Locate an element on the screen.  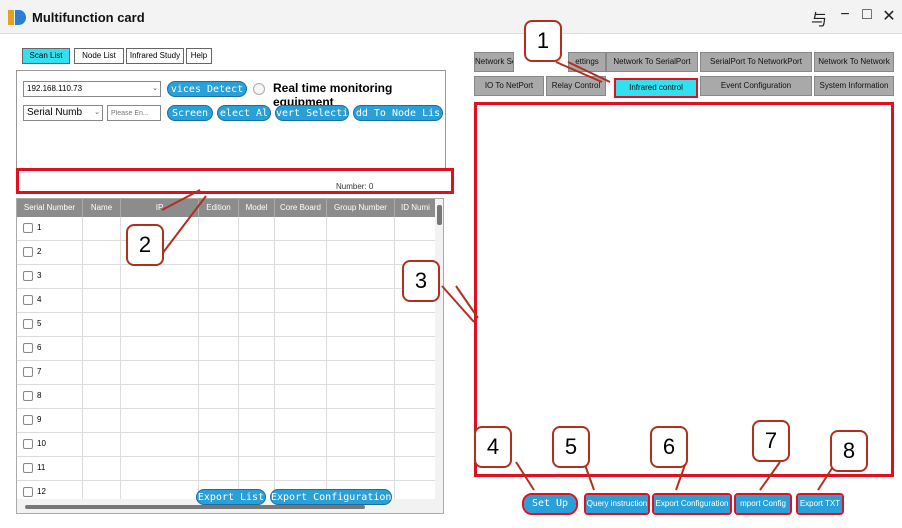
col-model: Model is located at coordinates (257, 208).